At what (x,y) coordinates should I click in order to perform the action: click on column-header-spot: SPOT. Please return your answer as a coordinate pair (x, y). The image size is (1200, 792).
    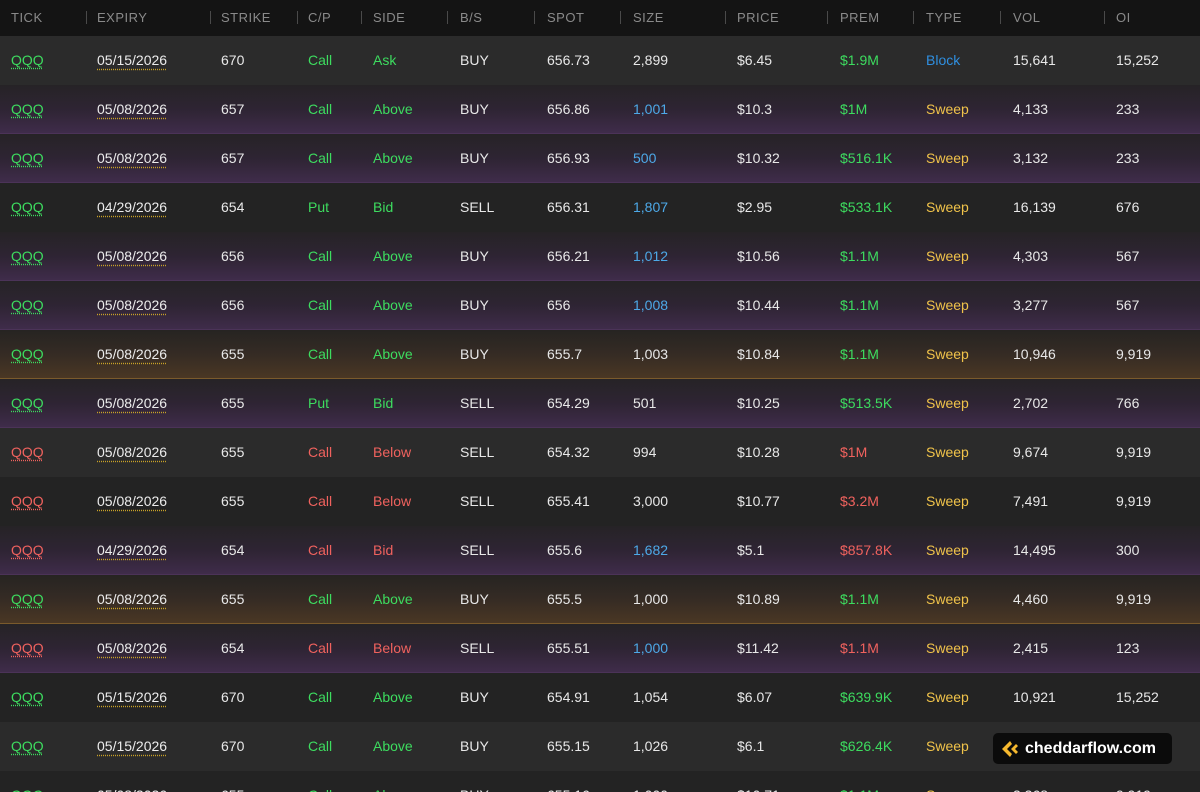
    Looking at the image, I should click on (565, 18).